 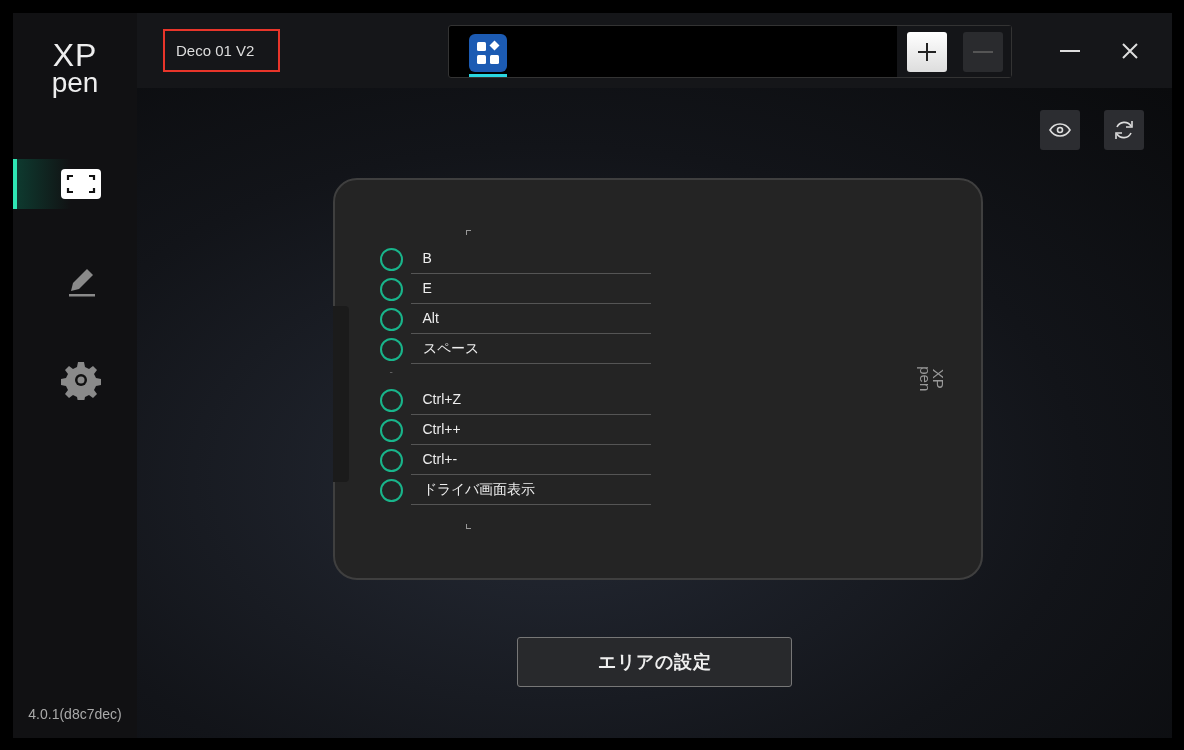 What do you see at coordinates (75, 714) in the screenshot?
I see `version-label: 4.0.1(d8c7dec)` at bounding box center [75, 714].